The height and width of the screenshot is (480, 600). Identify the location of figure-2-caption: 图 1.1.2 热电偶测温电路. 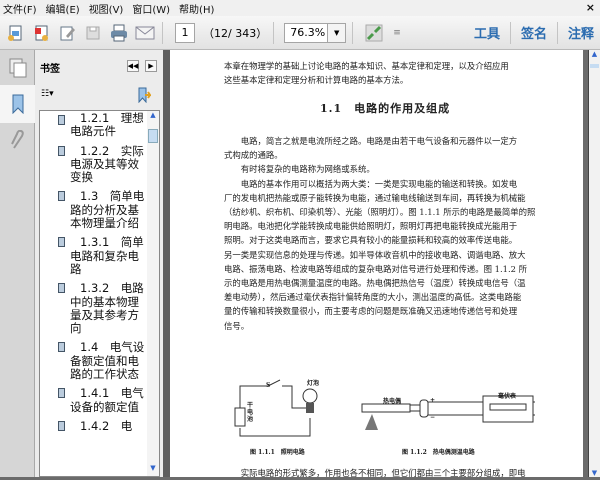
(438, 452).